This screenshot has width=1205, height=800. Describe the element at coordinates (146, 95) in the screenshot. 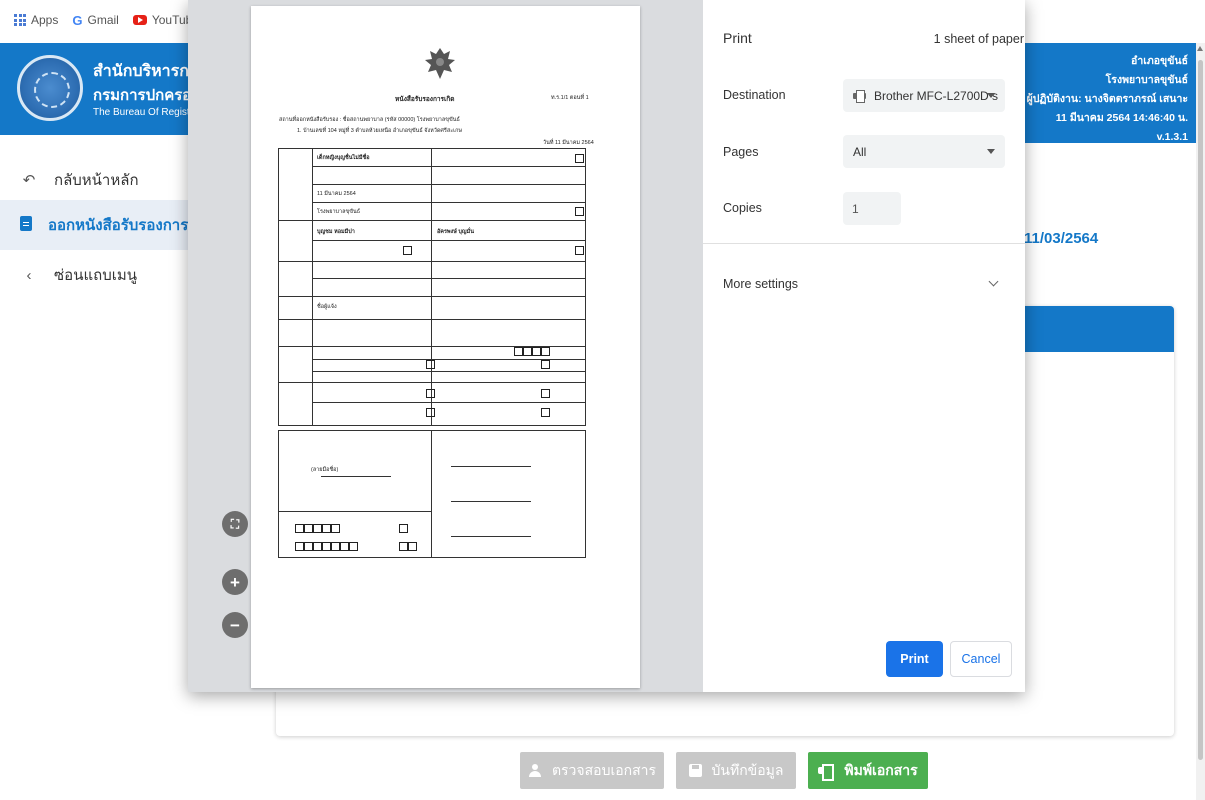

I see `brand-subtitle: กรมการปกครอง` at that location.